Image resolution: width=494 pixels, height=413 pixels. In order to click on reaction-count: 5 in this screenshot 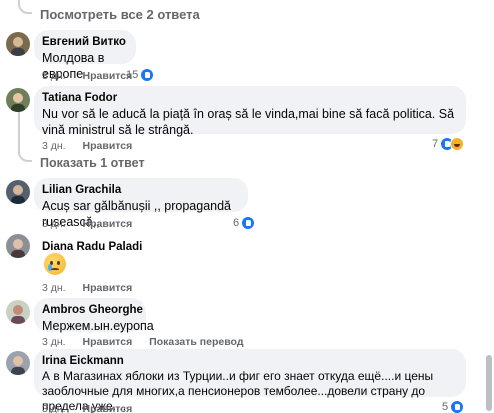, I will do `click(445, 407)`.